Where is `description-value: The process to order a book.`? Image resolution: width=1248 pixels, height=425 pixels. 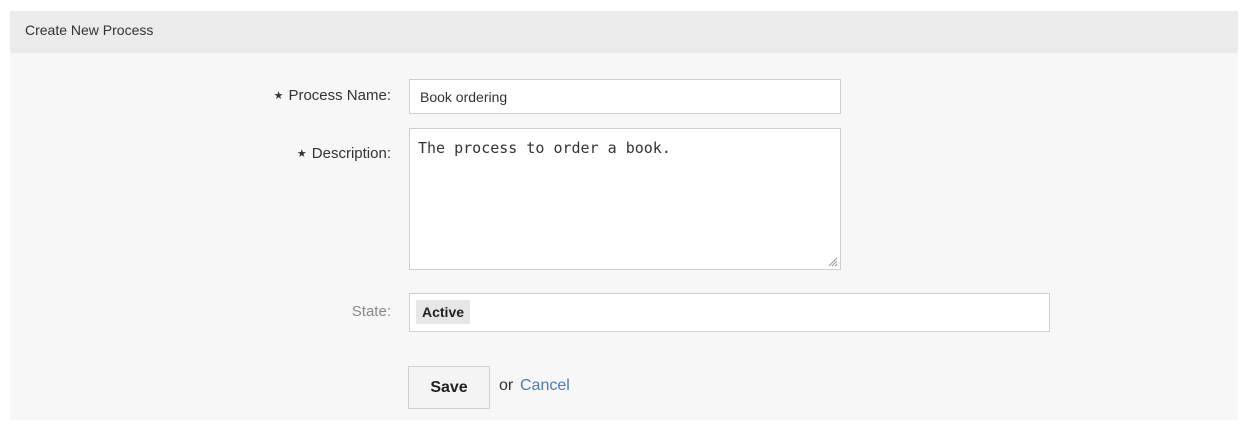
description-value: The process to order a book. is located at coordinates (544, 148).